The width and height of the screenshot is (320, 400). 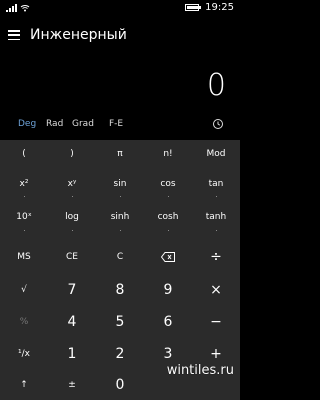 What do you see at coordinates (18, 8) in the screenshot?
I see `status-left` at bounding box center [18, 8].